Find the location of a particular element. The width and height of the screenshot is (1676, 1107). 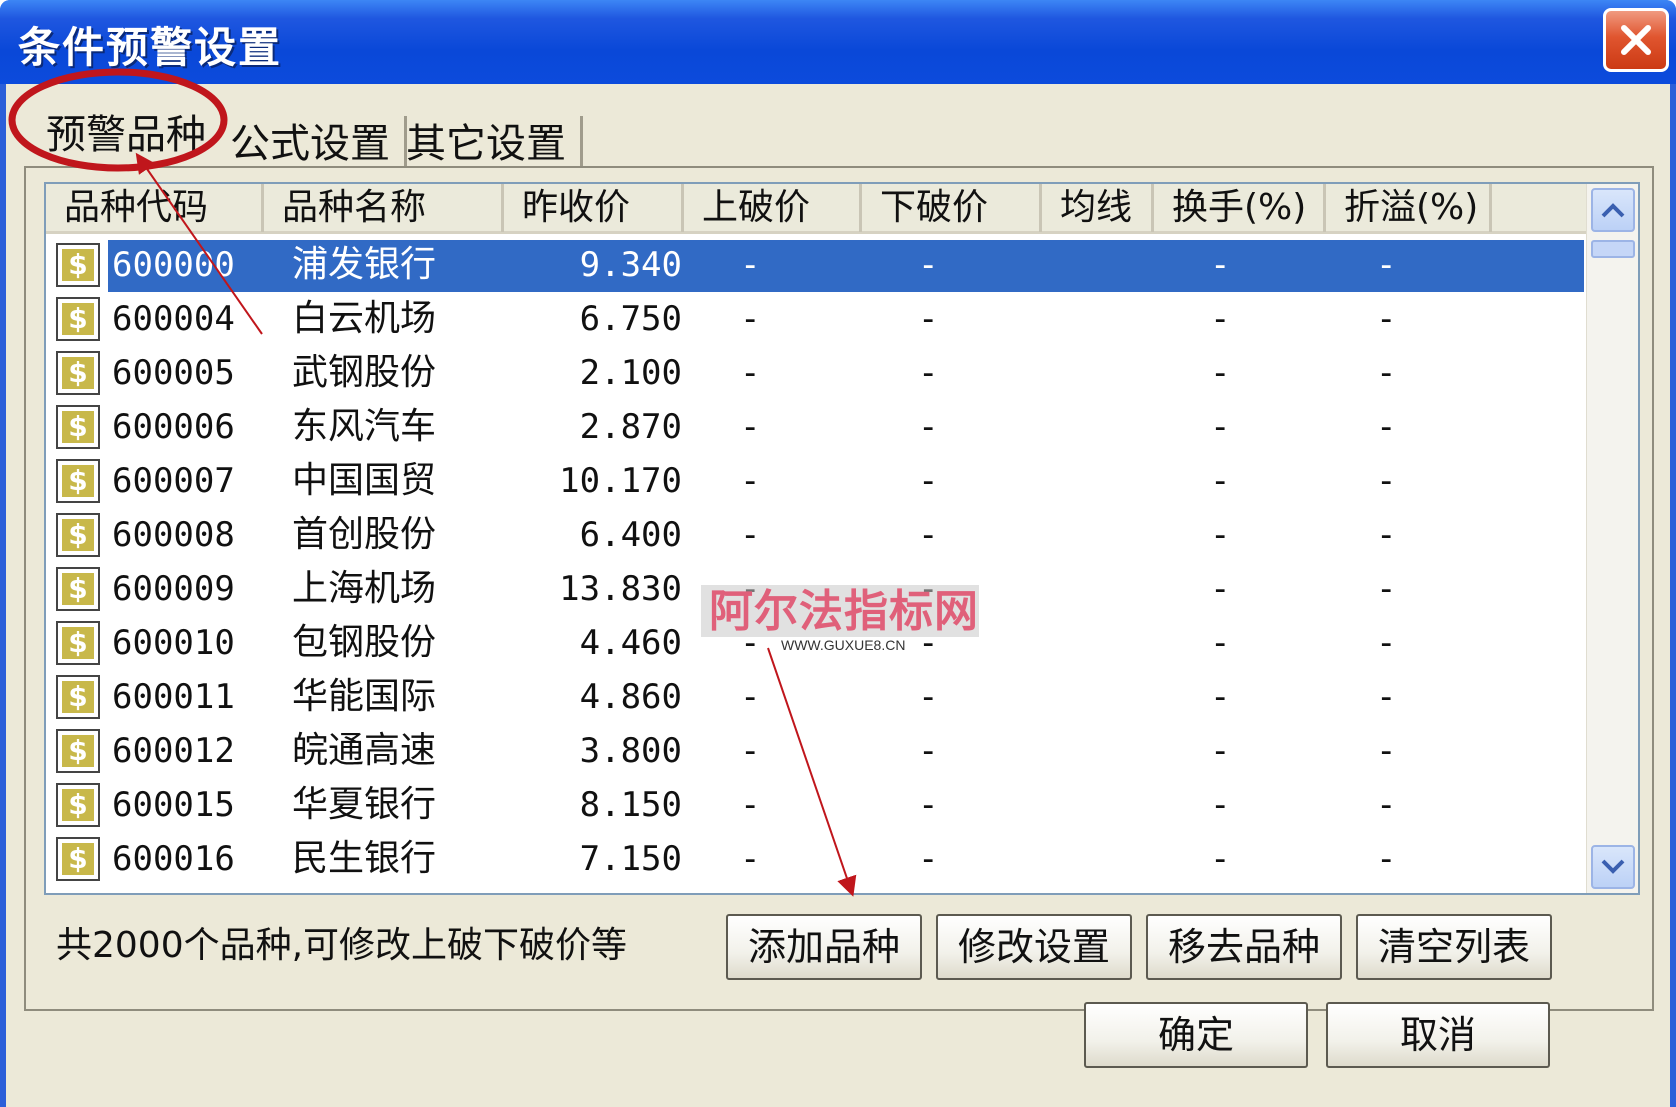

table-row: $600015 华夏银行 8.150 - - - - is located at coordinates (816, 805).